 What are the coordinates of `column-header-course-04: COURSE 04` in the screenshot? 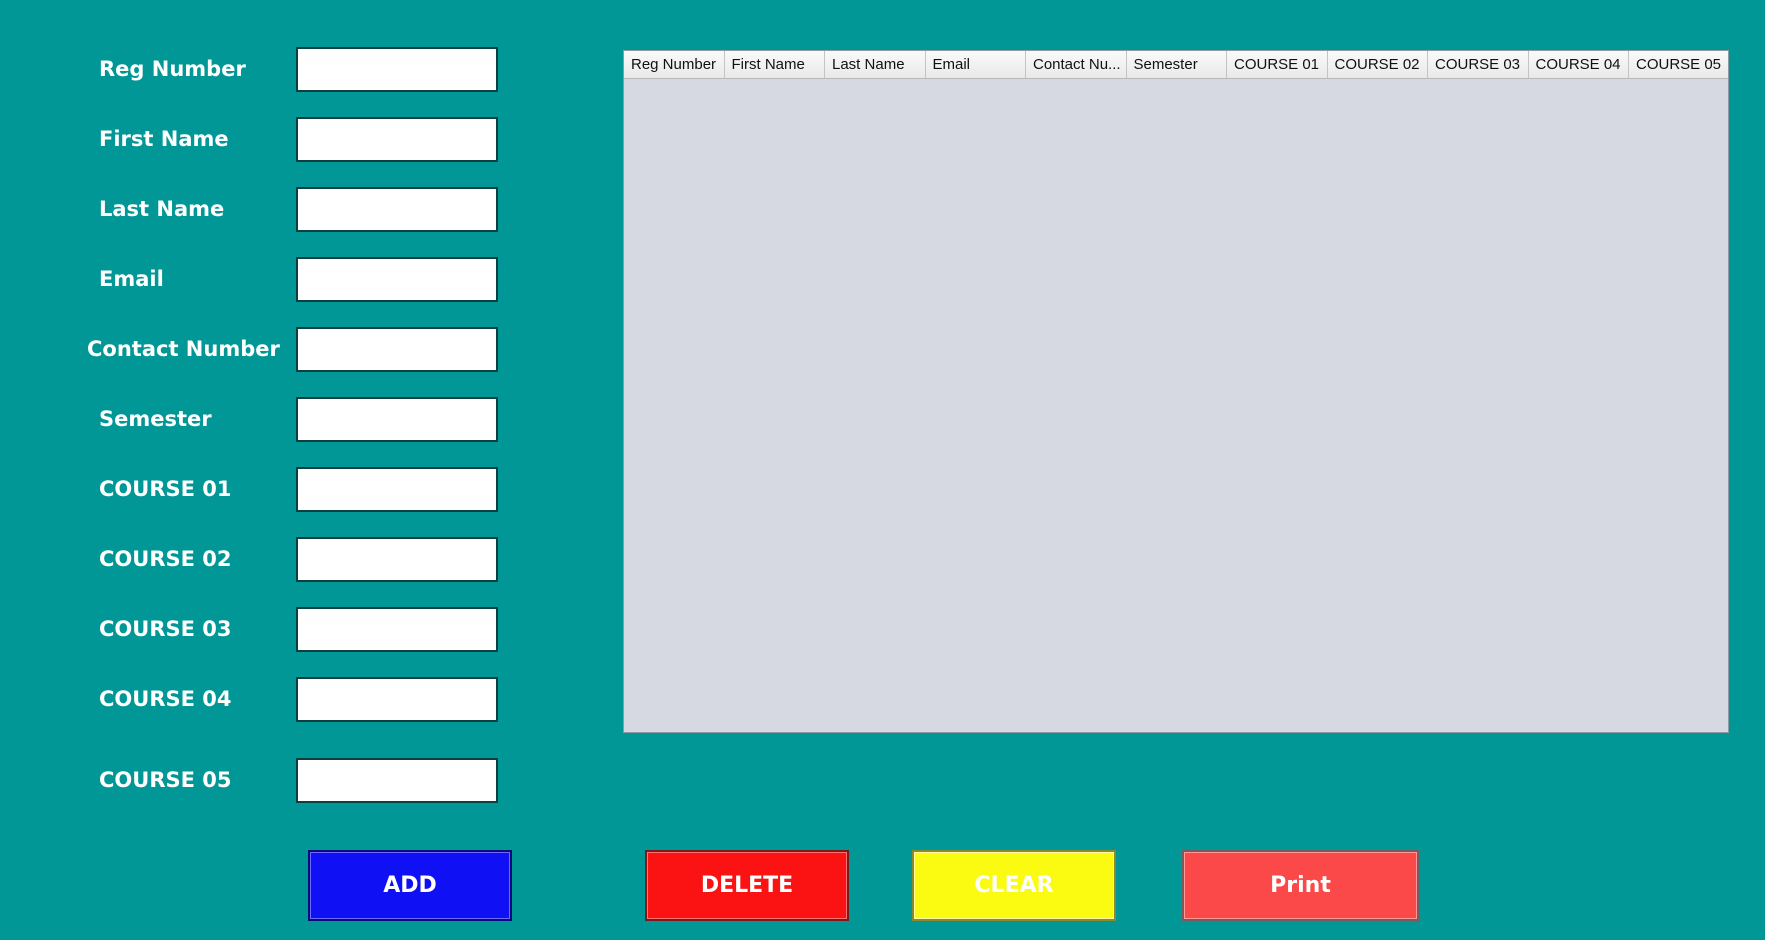 It's located at (1579, 64).